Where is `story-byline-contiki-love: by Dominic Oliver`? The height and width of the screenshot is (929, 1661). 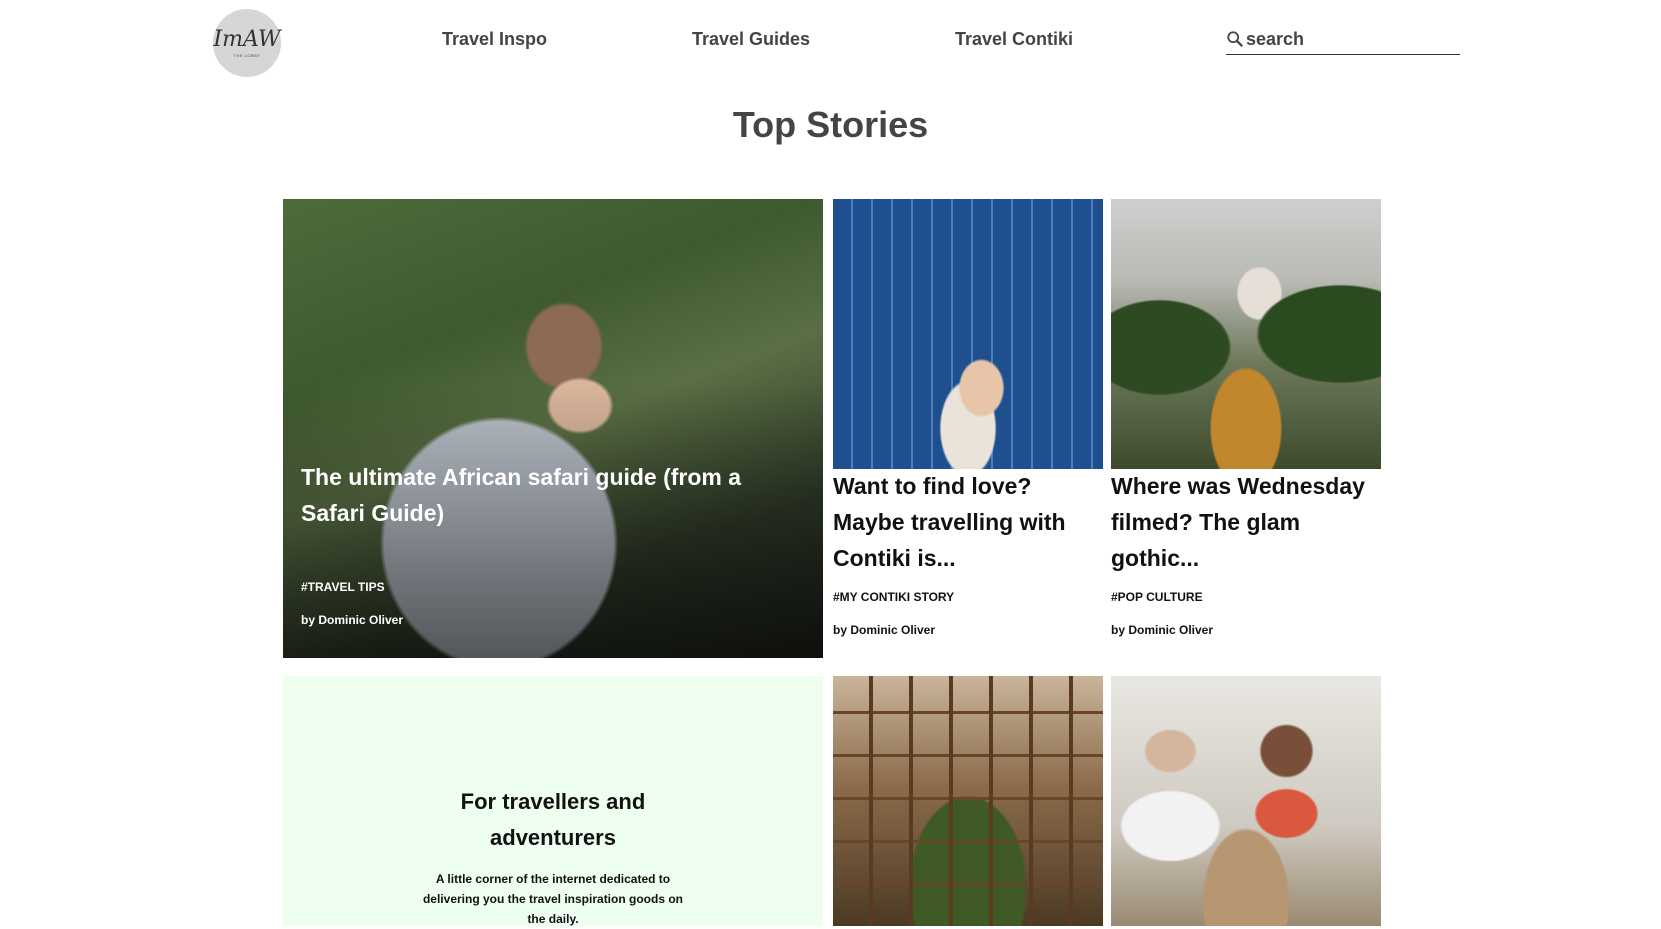
story-byline-contiki-love: by Dominic Oliver is located at coordinates (884, 630).